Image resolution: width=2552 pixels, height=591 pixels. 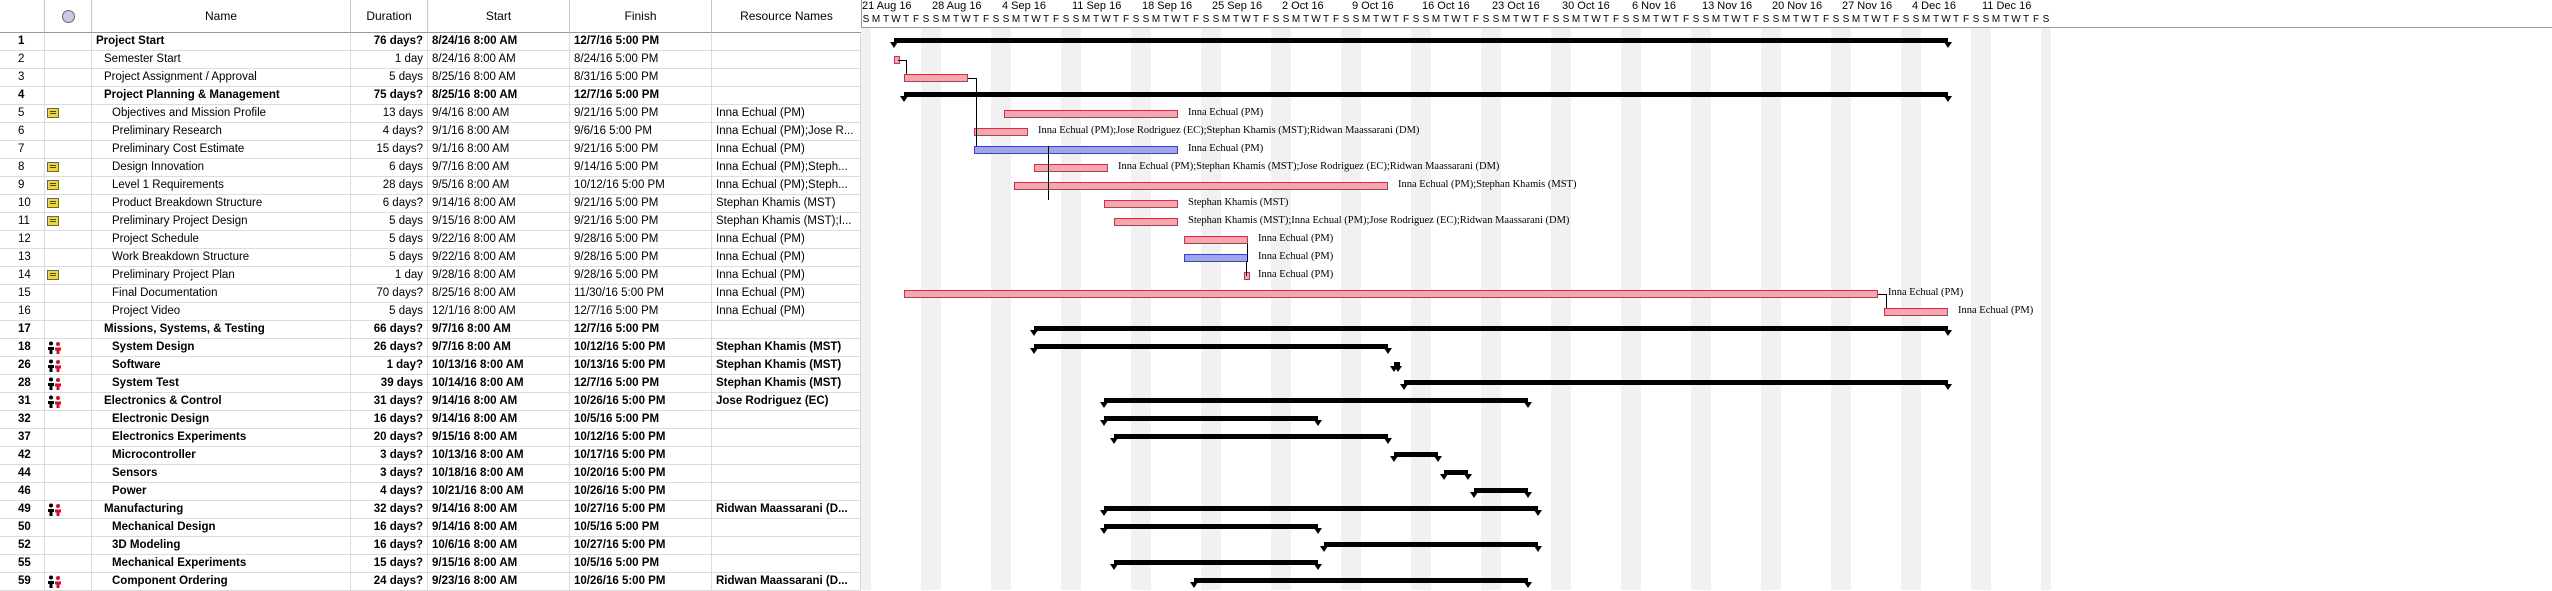 What do you see at coordinates (221, 239) in the screenshot?
I see `task-name: Project Schedule` at bounding box center [221, 239].